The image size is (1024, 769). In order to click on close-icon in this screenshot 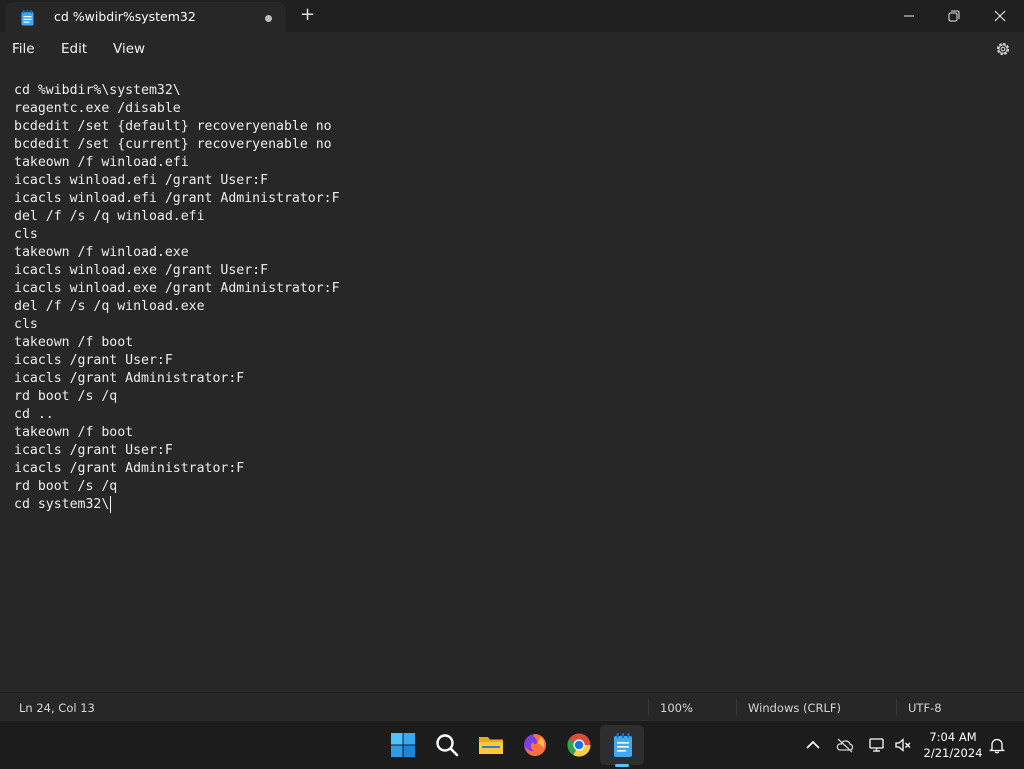, I will do `click(1000, 16)`.